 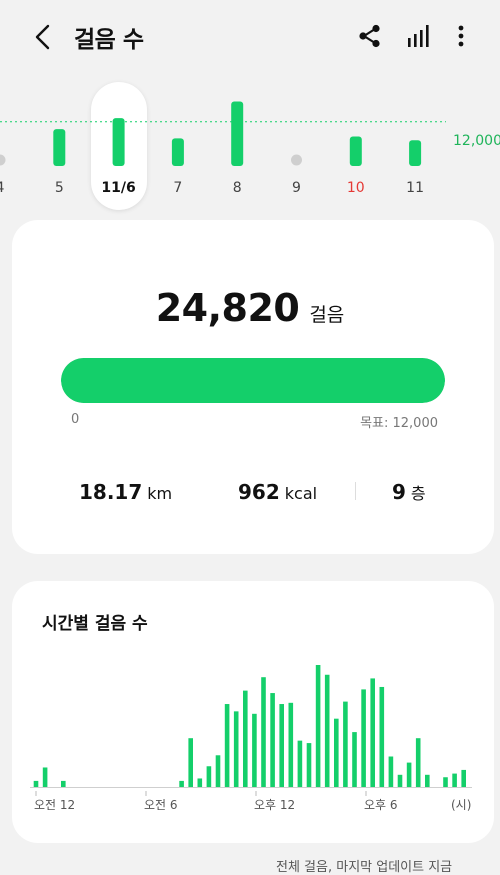 I want to click on stat-divider, so click(x=355, y=491).